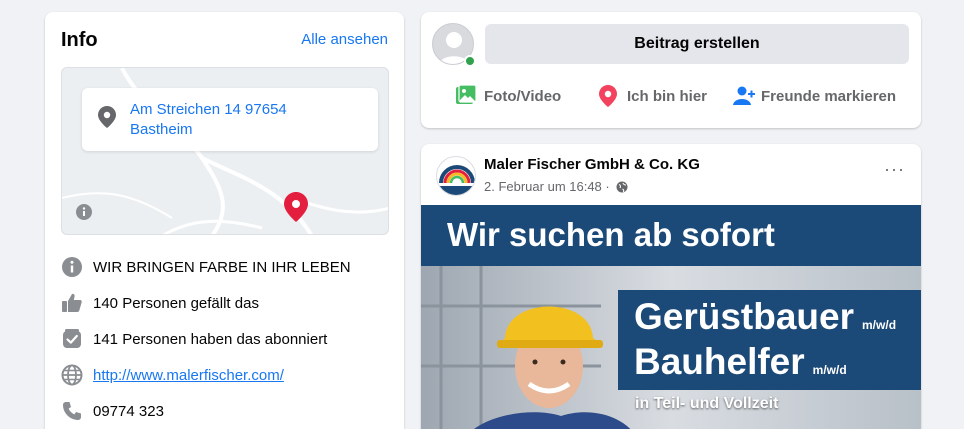  I want to click on job-title-2-gender: m/w/d, so click(829, 370).